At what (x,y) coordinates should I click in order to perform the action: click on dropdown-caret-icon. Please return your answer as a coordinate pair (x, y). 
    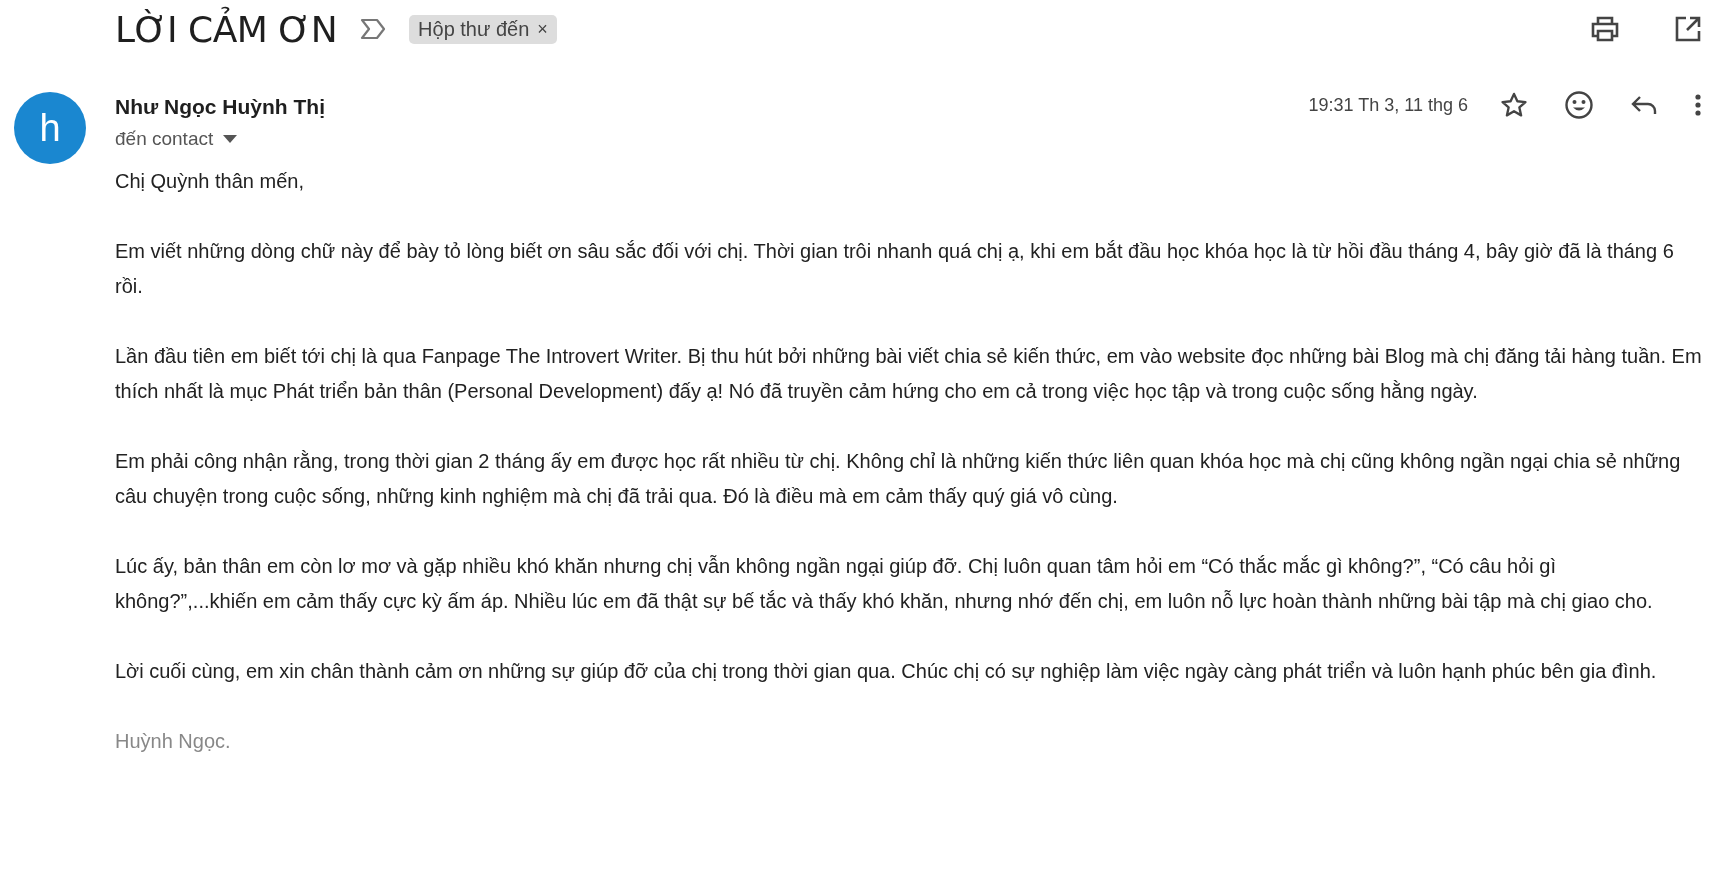
    Looking at the image, I should click on (230, 139).